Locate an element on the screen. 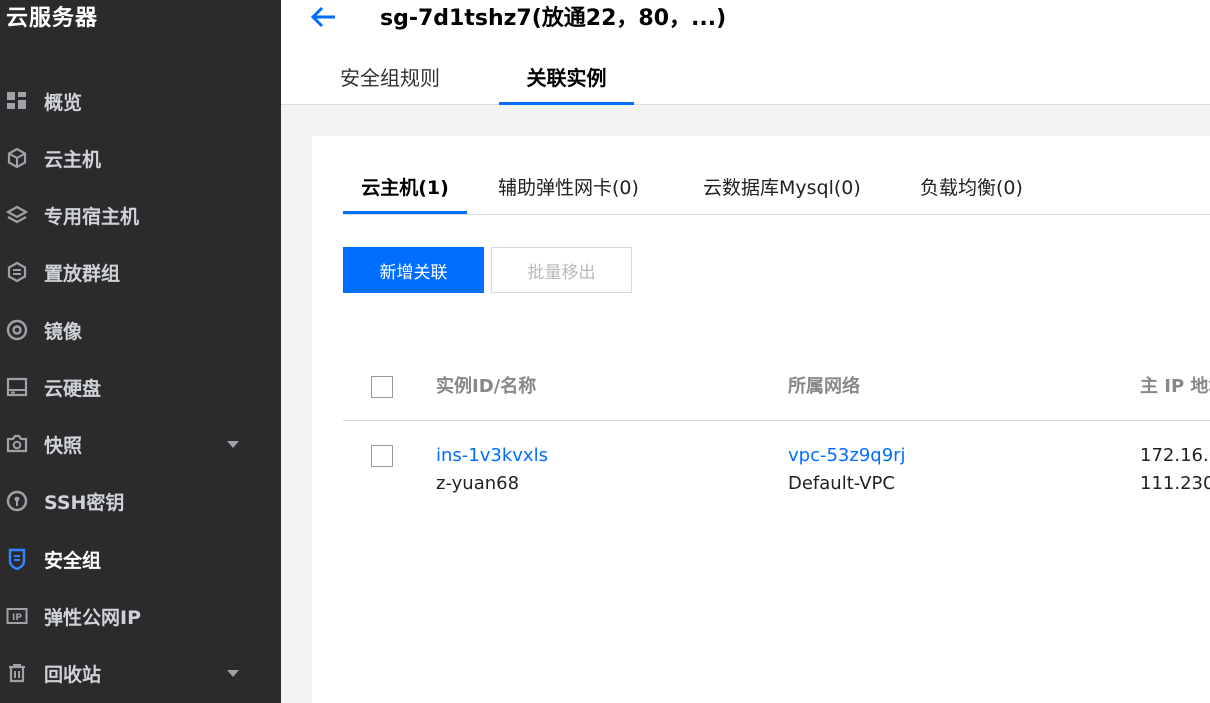 The image size is (1210, 703). sidebar-item-recycle-bin: 回收站 is located at coordinates (140, 673).